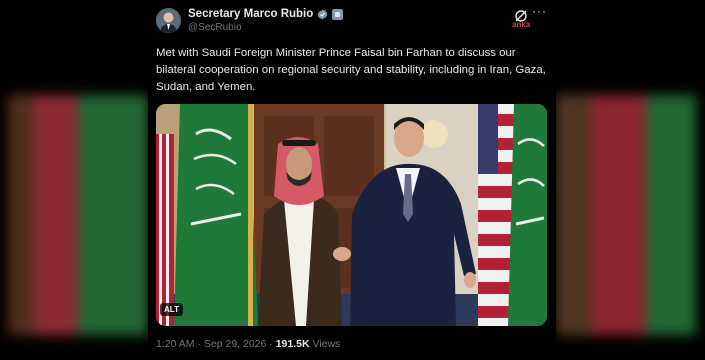  I want to click on background-blur-left, so click(78, 215).